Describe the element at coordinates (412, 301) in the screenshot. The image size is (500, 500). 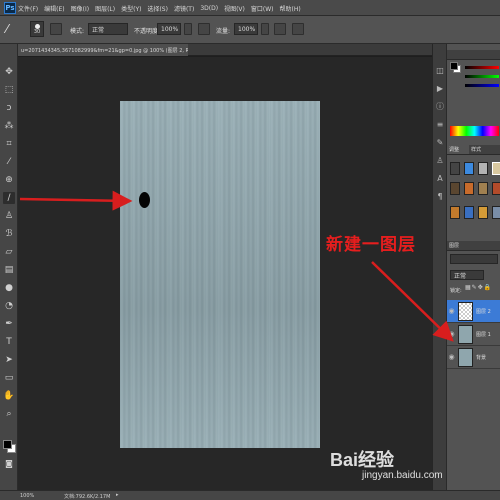
I see `annotation-arrow-layer` at that location.